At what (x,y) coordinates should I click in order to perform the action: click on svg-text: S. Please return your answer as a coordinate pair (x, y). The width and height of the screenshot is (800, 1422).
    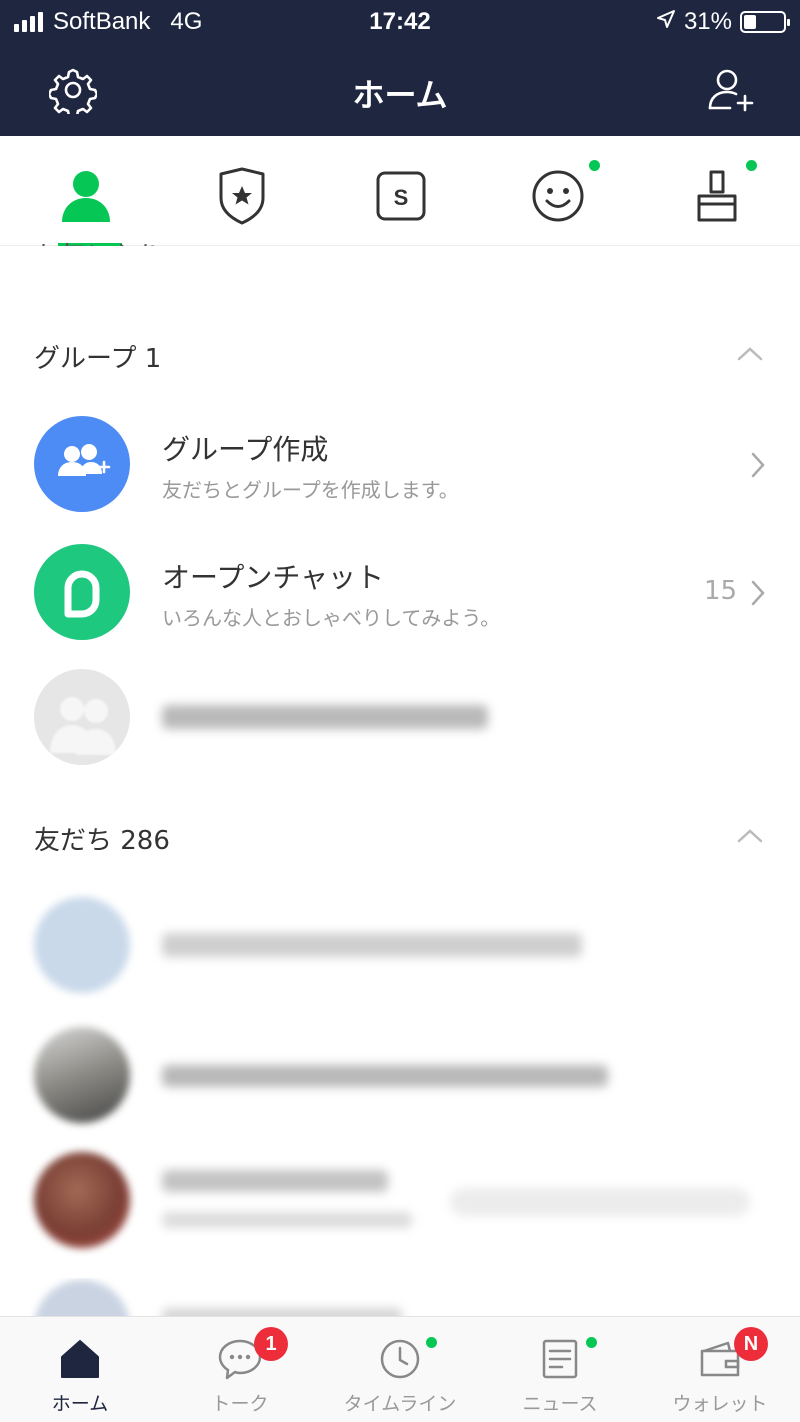
    Looking at the image, I should click on (401, 197).